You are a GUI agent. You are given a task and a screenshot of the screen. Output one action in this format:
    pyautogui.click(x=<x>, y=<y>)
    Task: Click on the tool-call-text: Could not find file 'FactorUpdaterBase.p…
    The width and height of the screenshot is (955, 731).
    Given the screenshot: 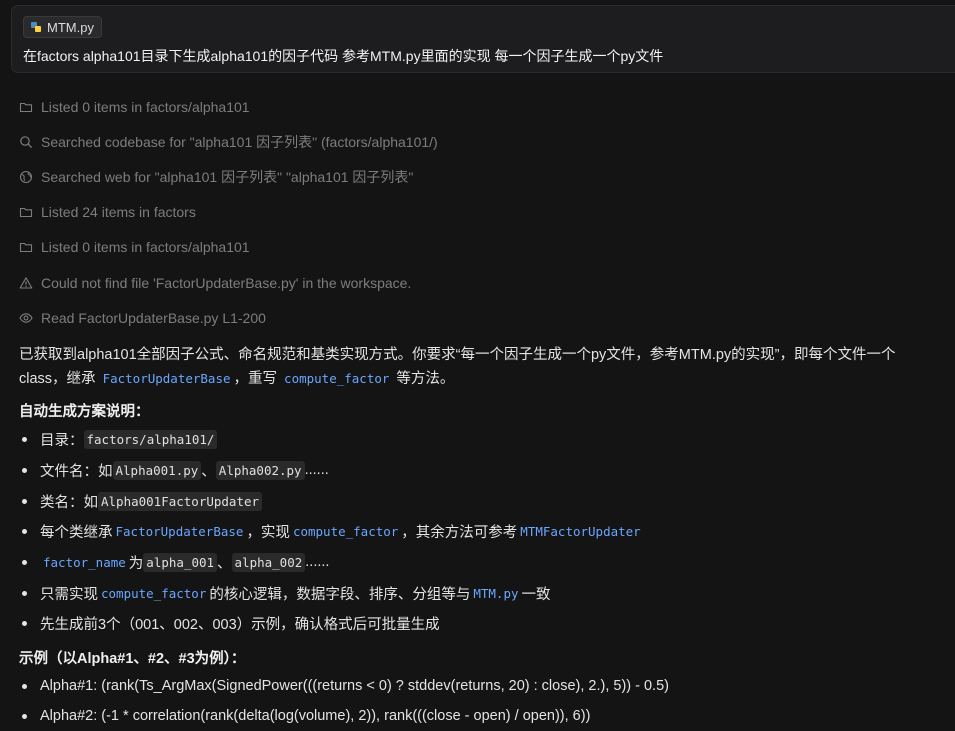 What is the action you would take?
    pyautogui.click(x=226, y=283)
    